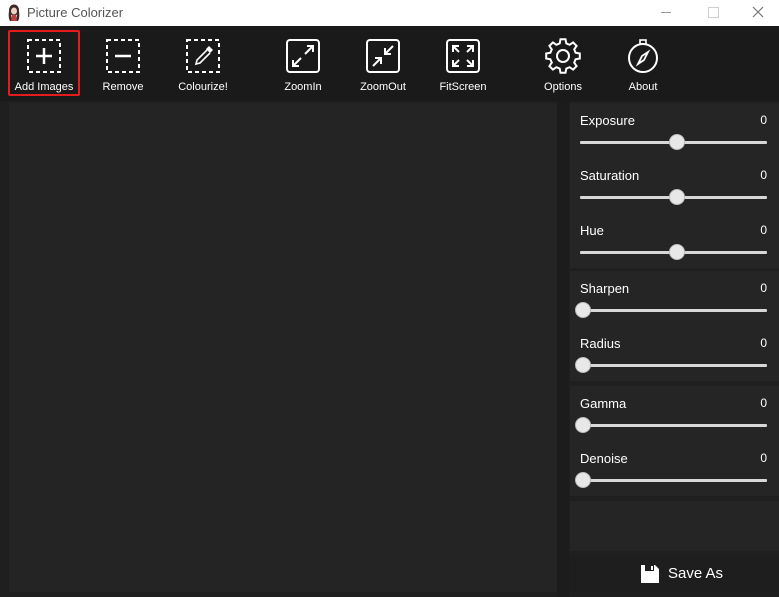 The image size is (779, 597). Describe the element at coordinates (75, 12) in the screenshot. I see `window-title: Picture Colorizer` at that location.